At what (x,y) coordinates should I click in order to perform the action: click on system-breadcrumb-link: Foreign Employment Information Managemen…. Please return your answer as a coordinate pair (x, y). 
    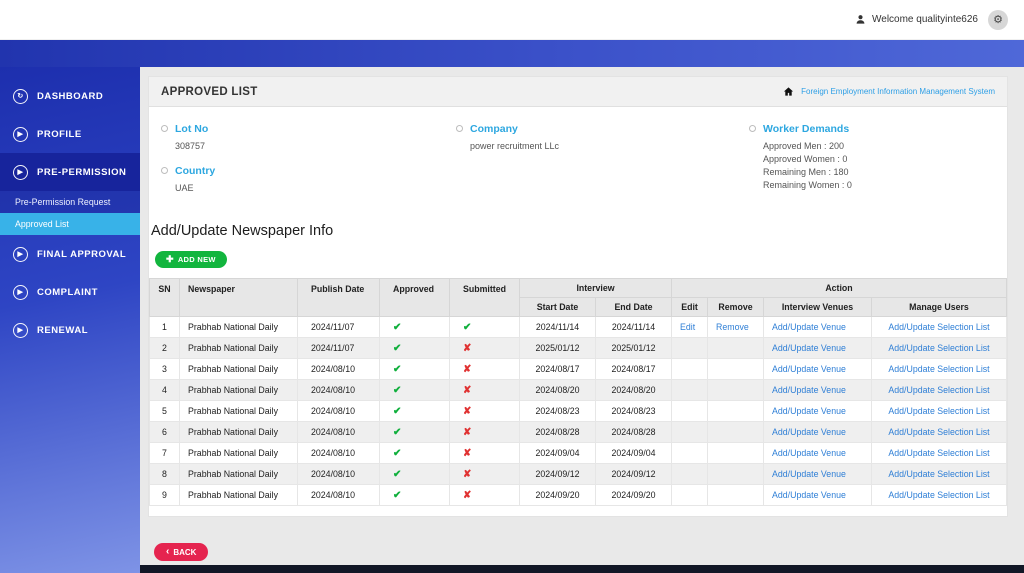
    Looking at the image, I should click on (898, 91).